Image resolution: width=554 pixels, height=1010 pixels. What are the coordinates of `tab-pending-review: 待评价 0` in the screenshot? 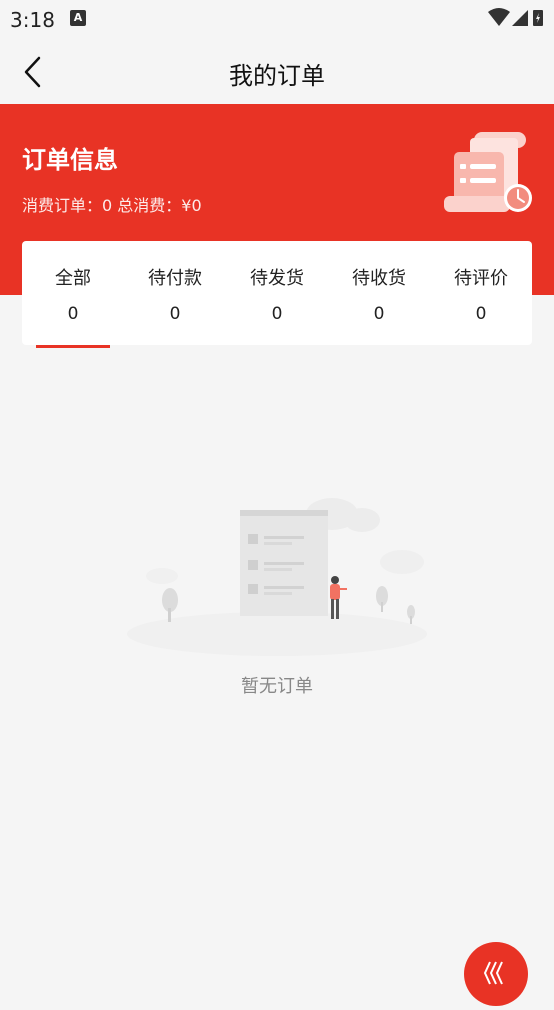 It's located at (481, 293).